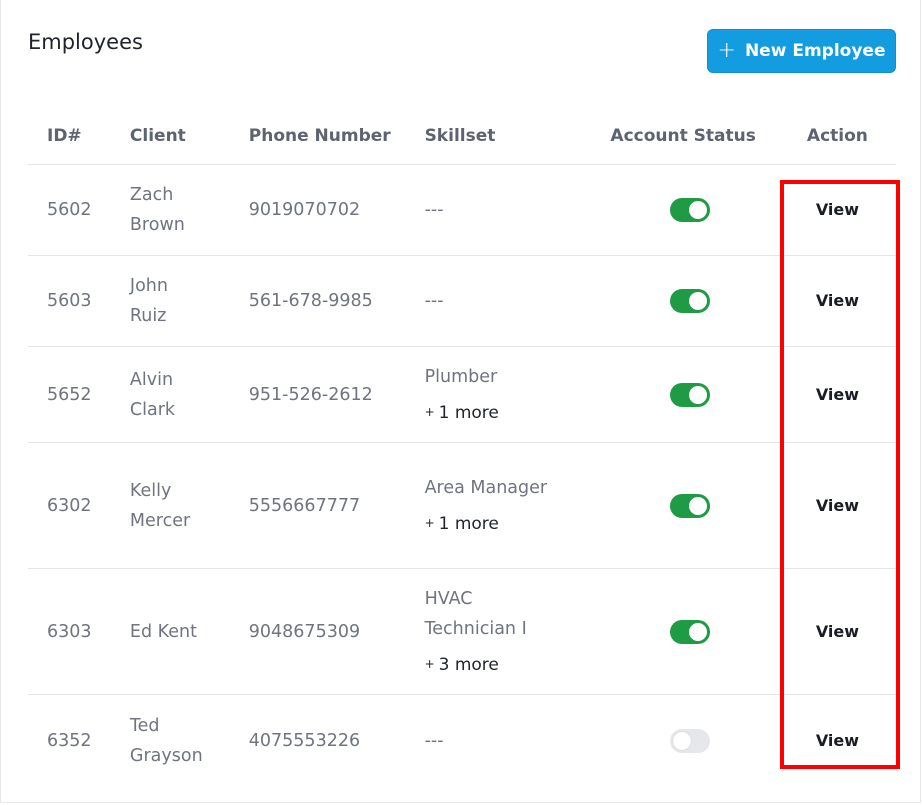 The width and height of the screenshot is (923, 805). I want to click on client-name: Kelly Mercer, so click(160, 505).